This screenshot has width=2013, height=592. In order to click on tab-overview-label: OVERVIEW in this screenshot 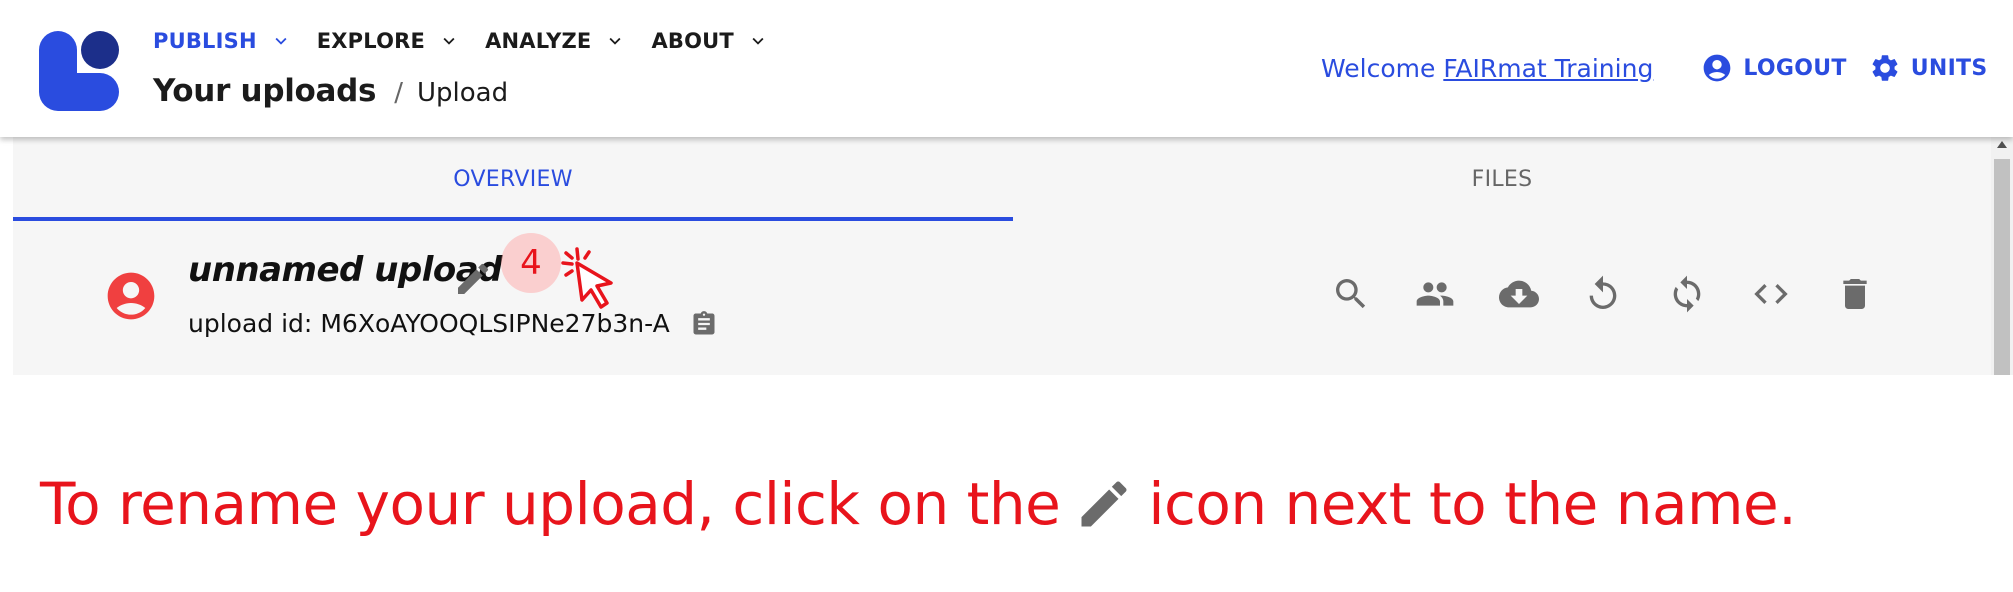, I will do `click(513, 179)`.